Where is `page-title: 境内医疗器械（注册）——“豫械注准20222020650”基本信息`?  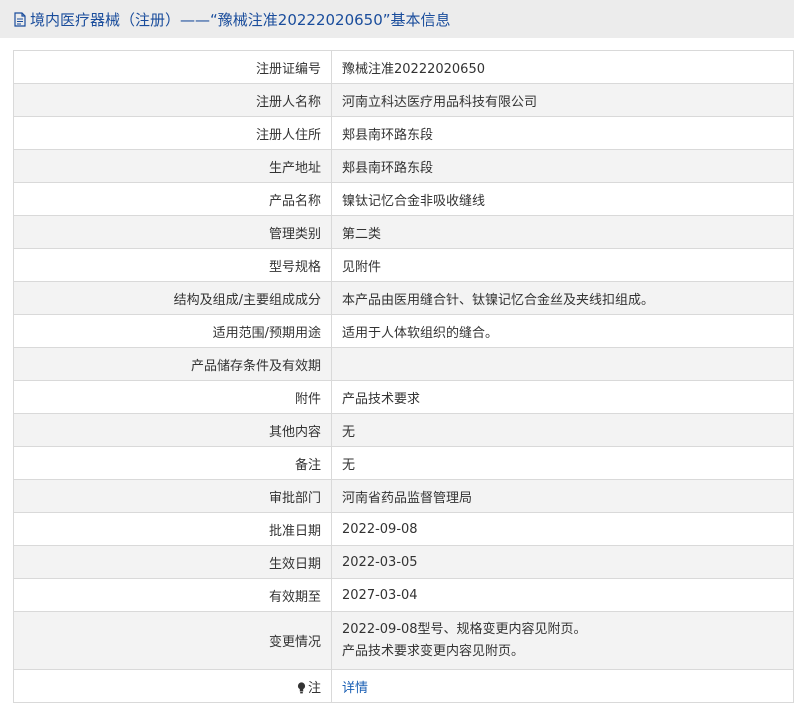 page-title: 境内医疗器械（注册）——“豫械注准20222020650”基本信息 is located at coordinates (240, 19).